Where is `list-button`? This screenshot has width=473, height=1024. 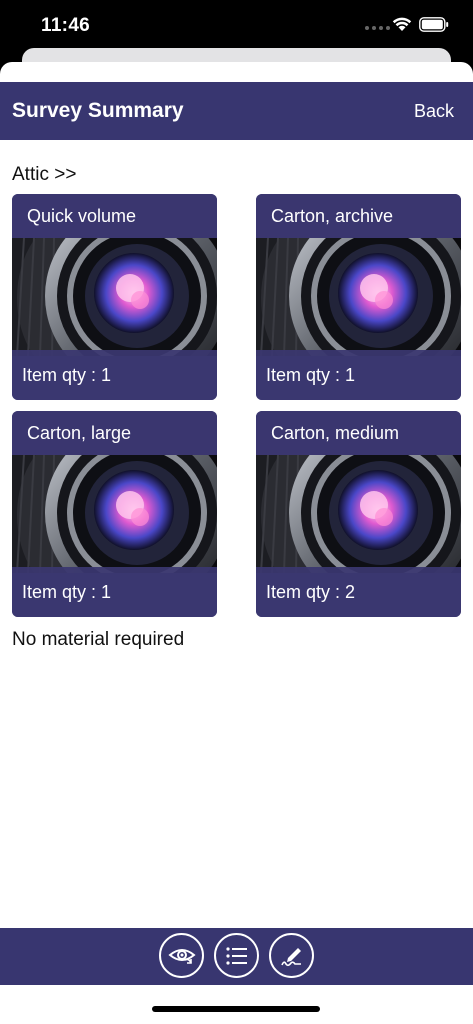 list-button is located at coordinates (236, 955).